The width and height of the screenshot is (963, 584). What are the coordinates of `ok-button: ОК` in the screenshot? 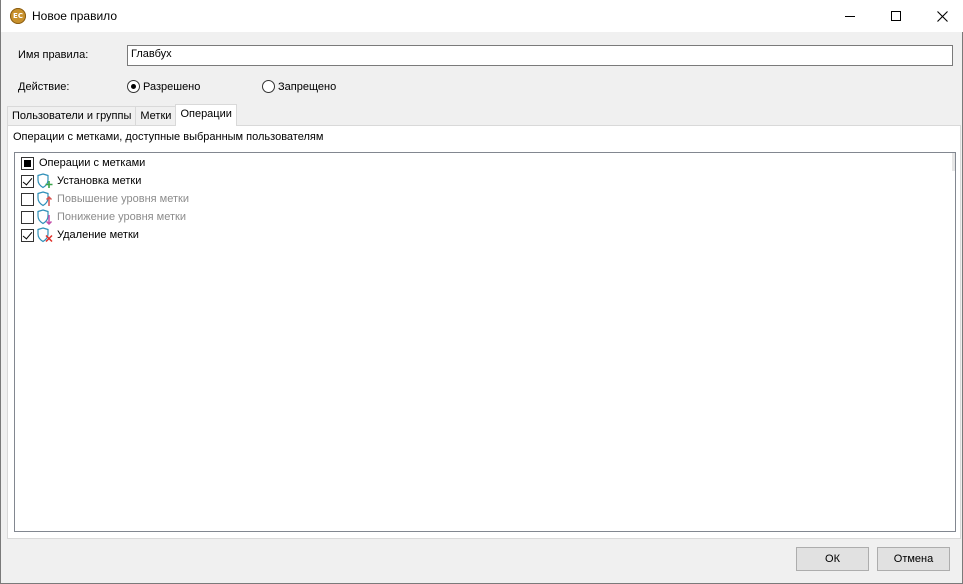 It's located at (832, 559).